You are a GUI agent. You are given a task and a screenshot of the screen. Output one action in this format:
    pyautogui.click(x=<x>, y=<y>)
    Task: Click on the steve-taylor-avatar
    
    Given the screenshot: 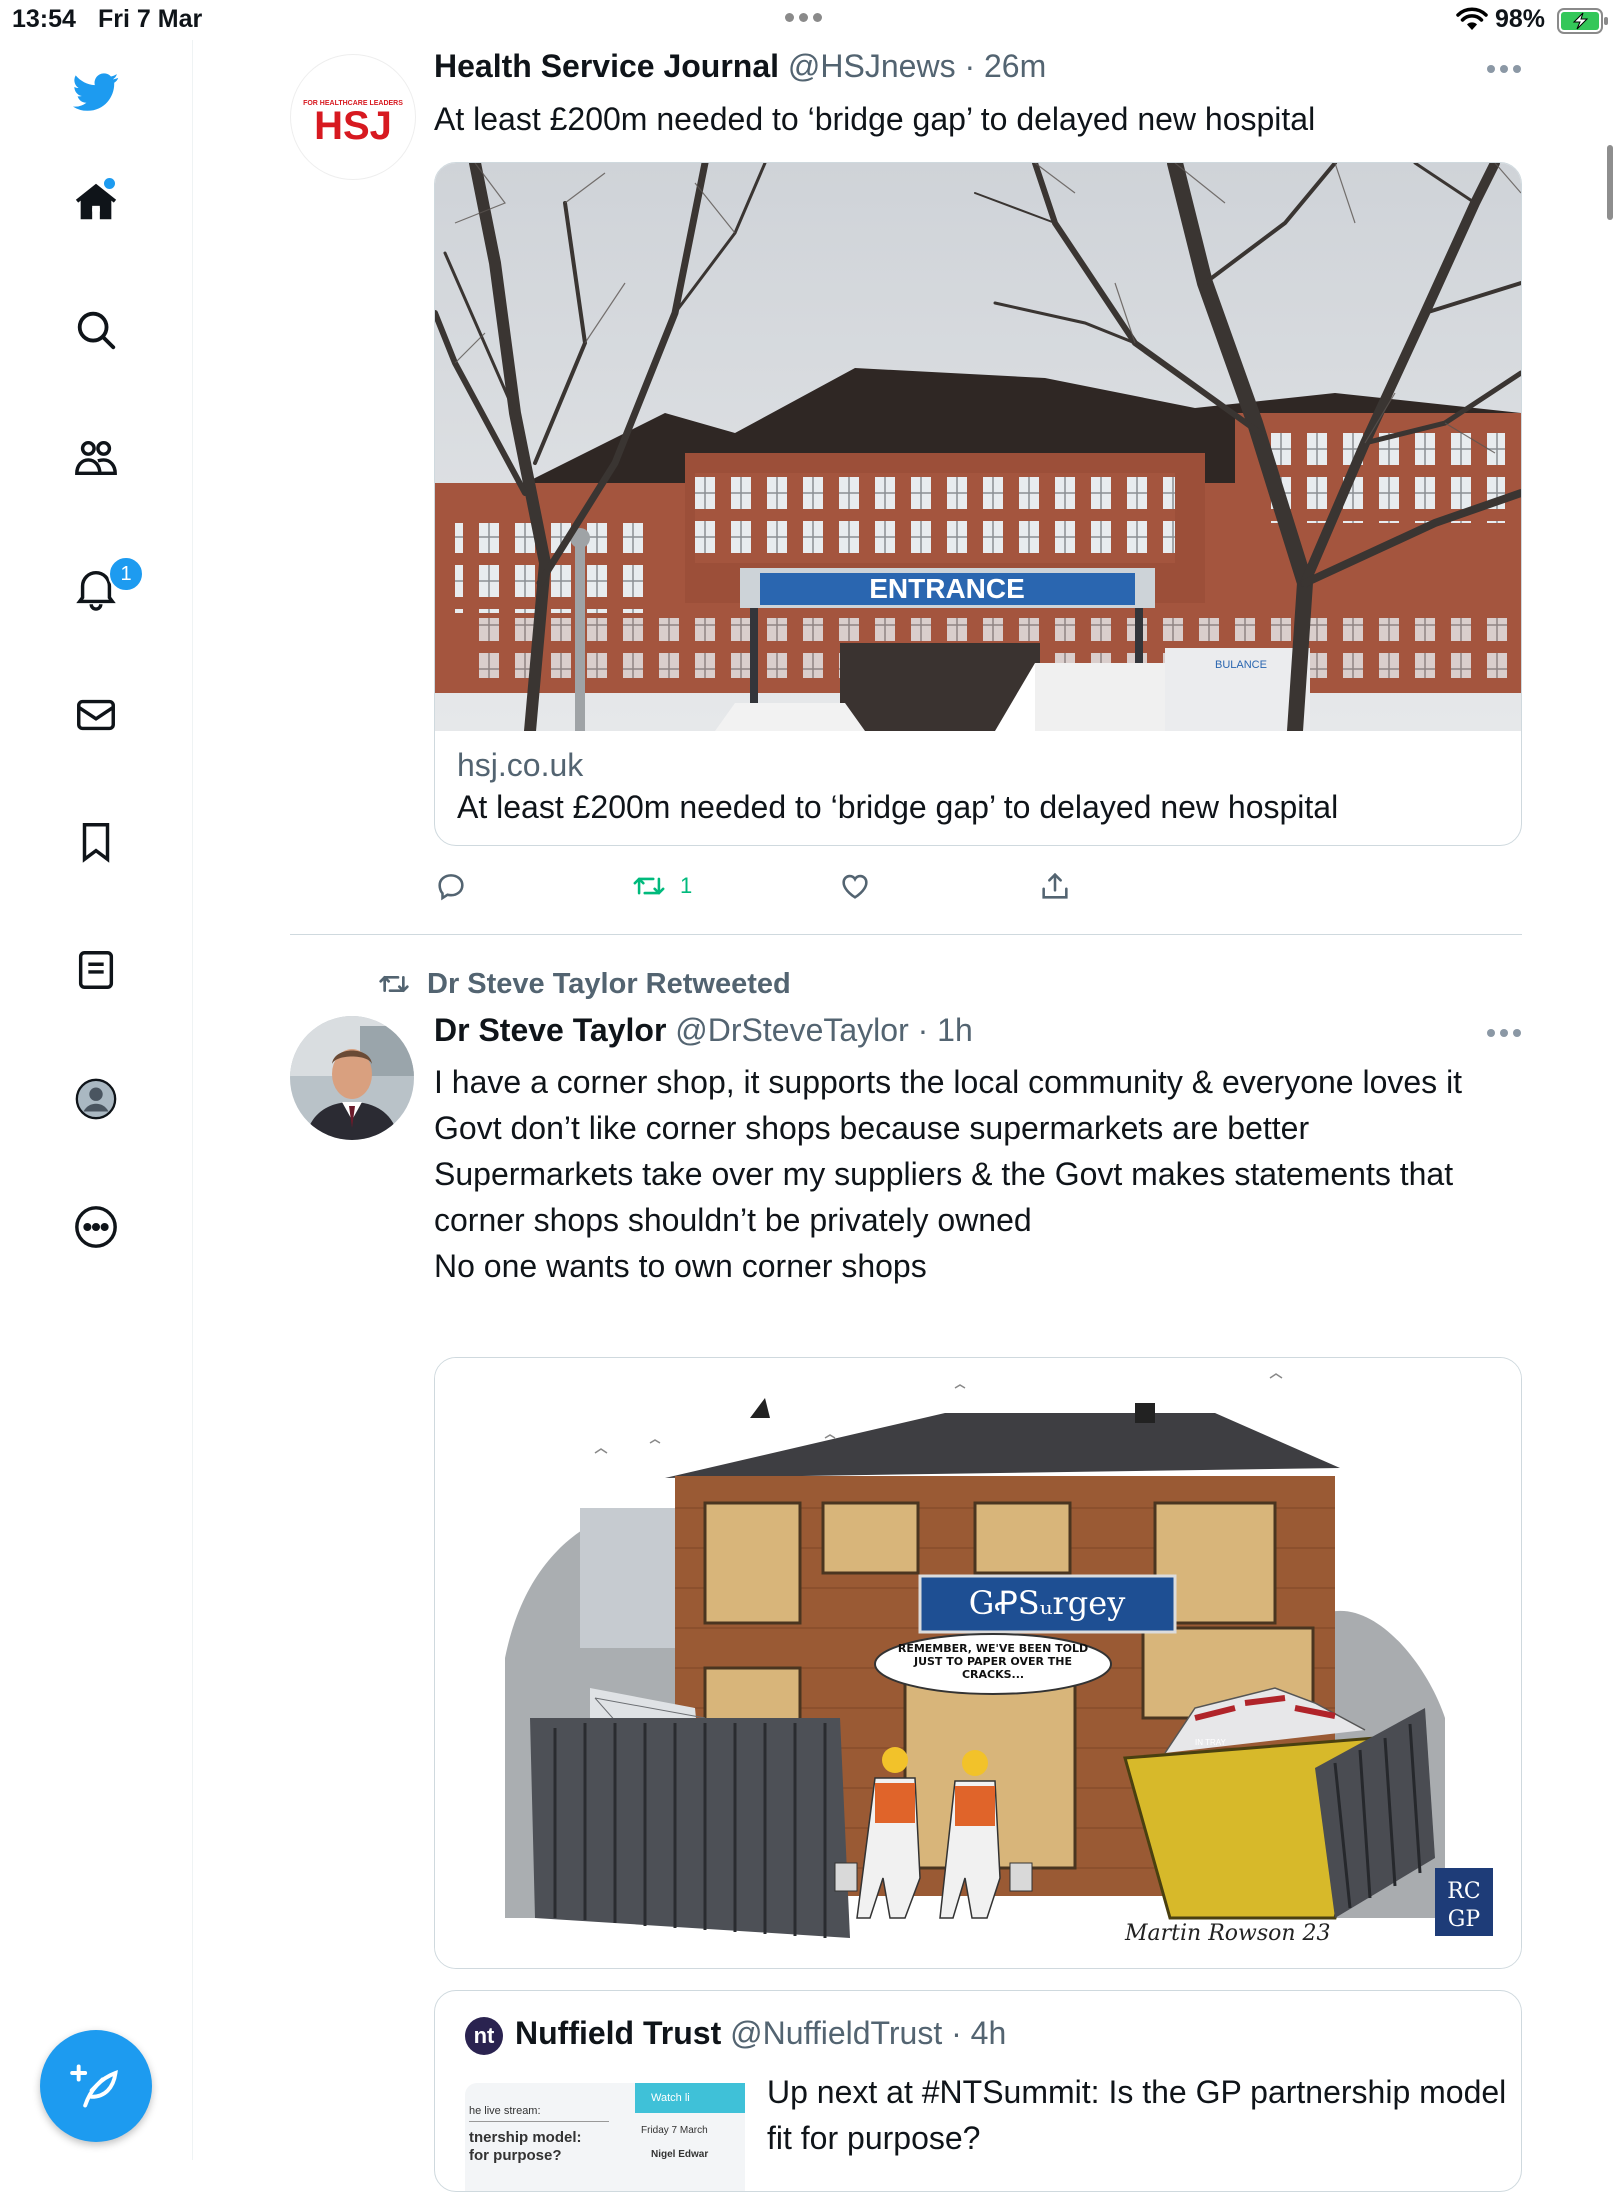 What is the action you would take?
    pyautogui.click(x=352, y=1078)
    